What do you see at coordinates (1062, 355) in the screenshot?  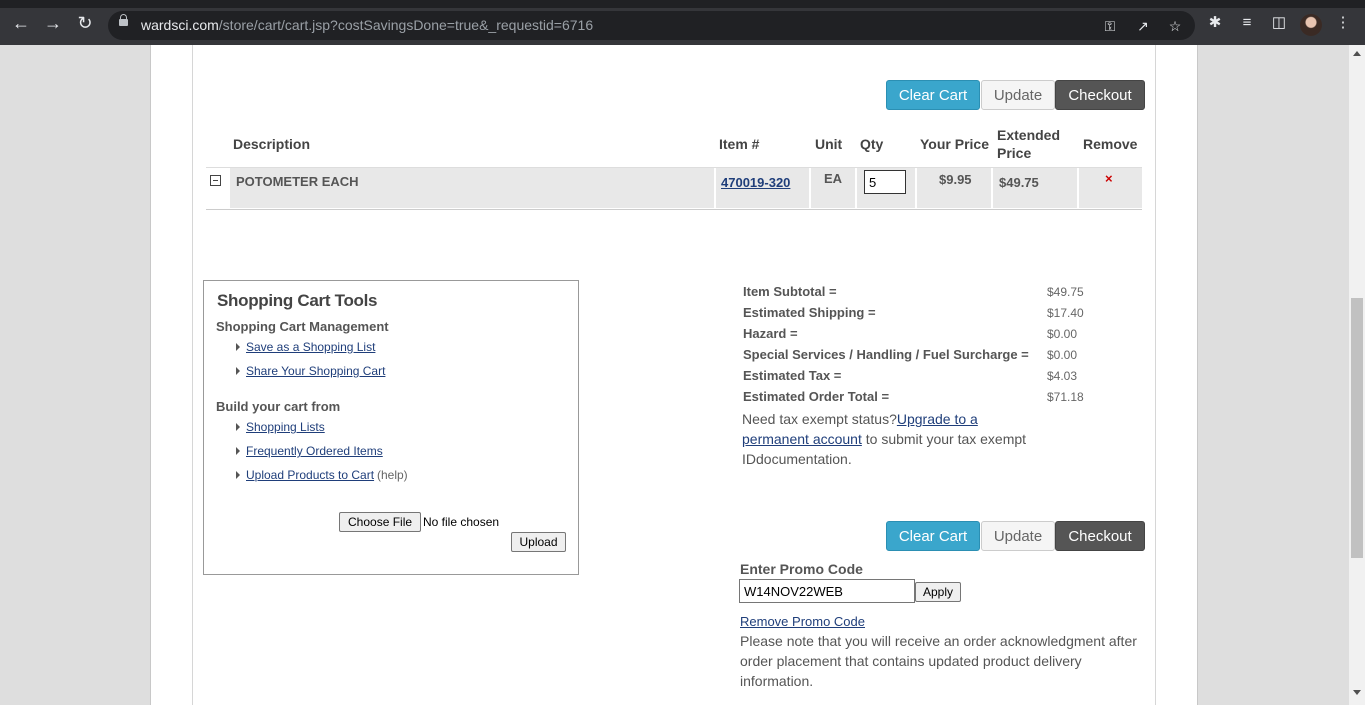 I see `special-services-value: $0.00` at bounding box center [1062, 355].